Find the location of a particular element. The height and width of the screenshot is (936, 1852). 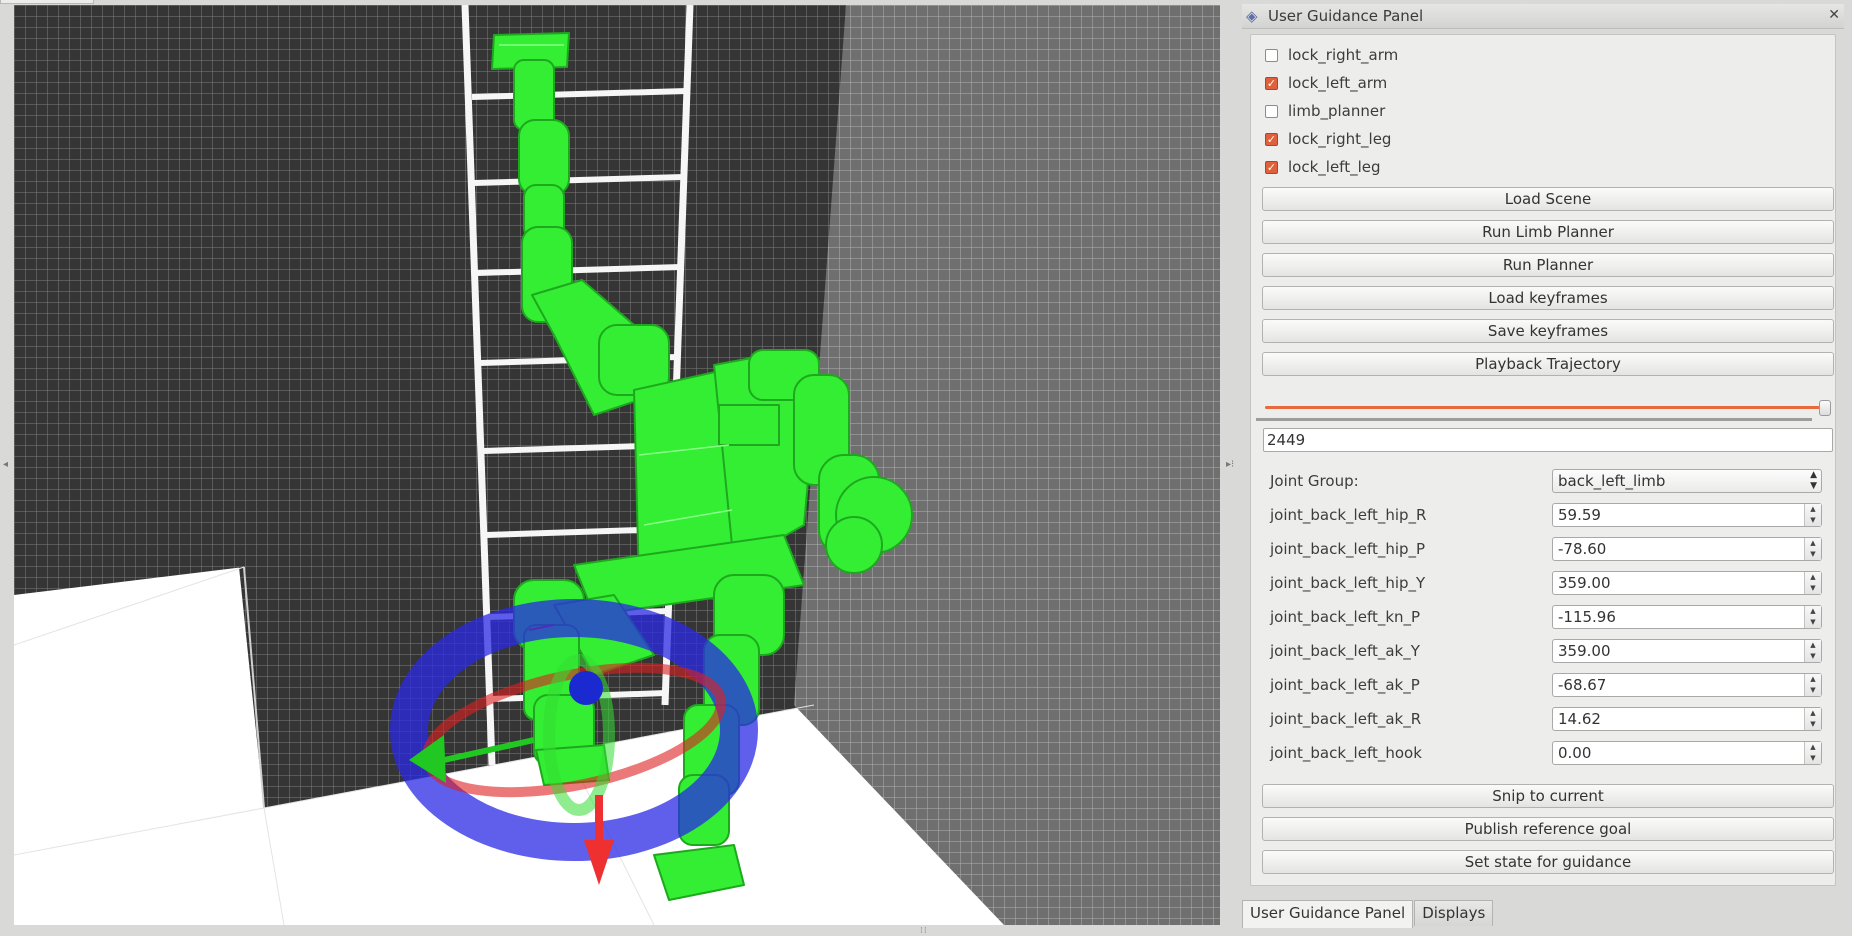

checkbox-lock-right-arm: lock_right_arm is located at coordinates (1331, 55).